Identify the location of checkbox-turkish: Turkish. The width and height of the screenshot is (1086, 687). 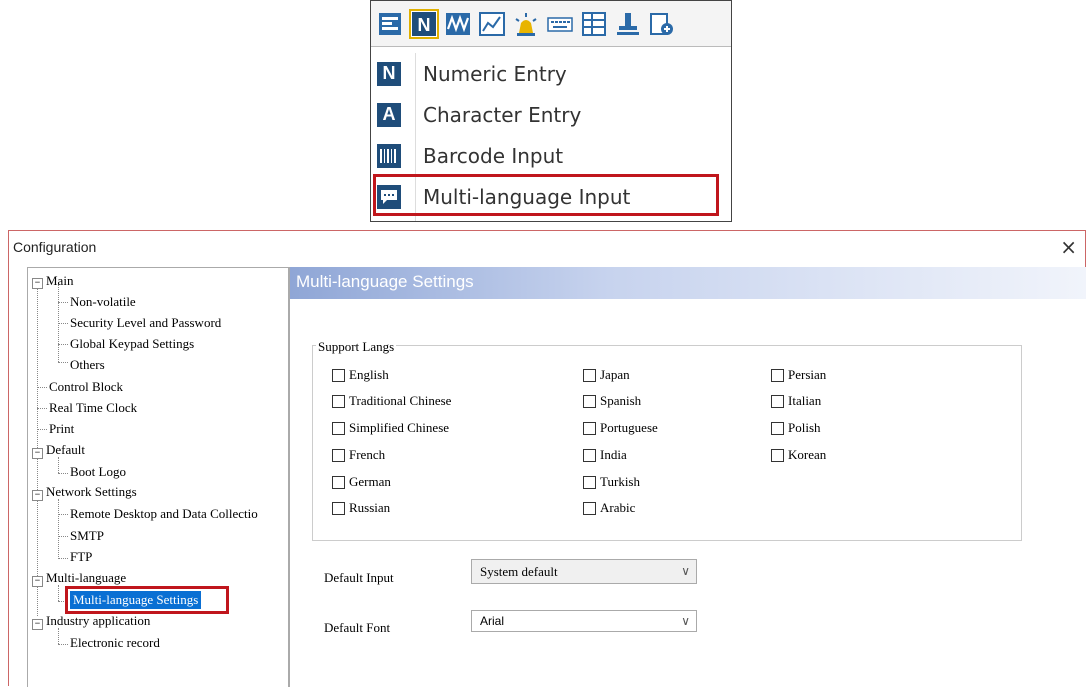
(611, 482).